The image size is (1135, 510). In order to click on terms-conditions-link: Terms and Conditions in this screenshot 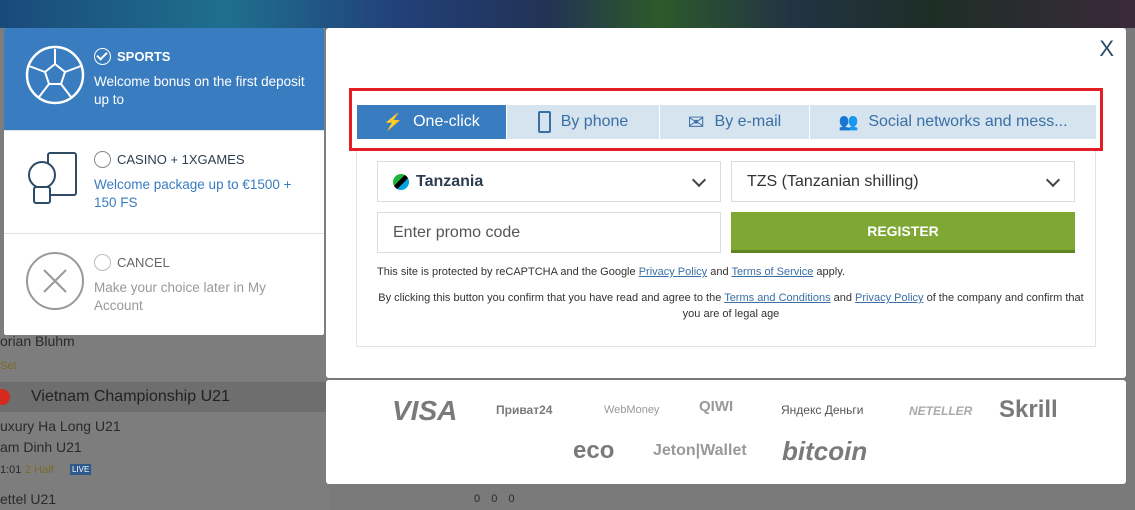, I will do `click(777, 298)`.